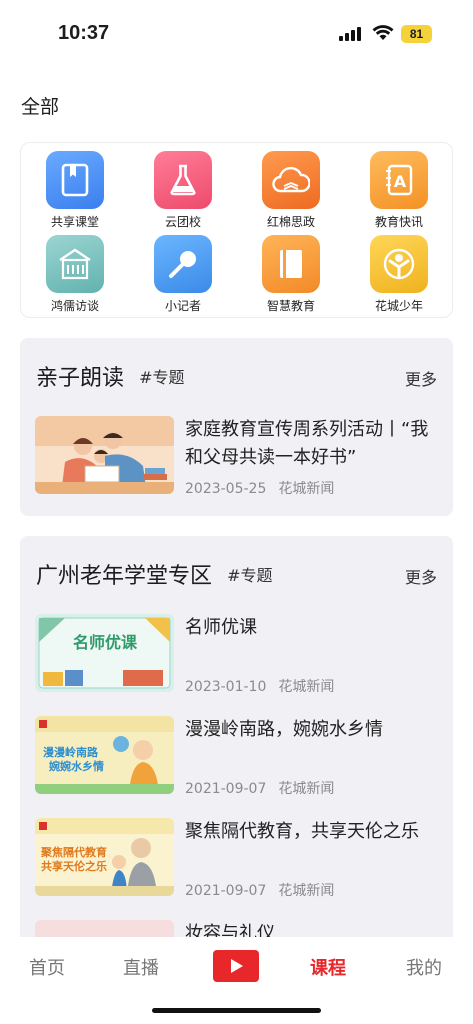  I want to click on wifi-icon, so click(383, 32).